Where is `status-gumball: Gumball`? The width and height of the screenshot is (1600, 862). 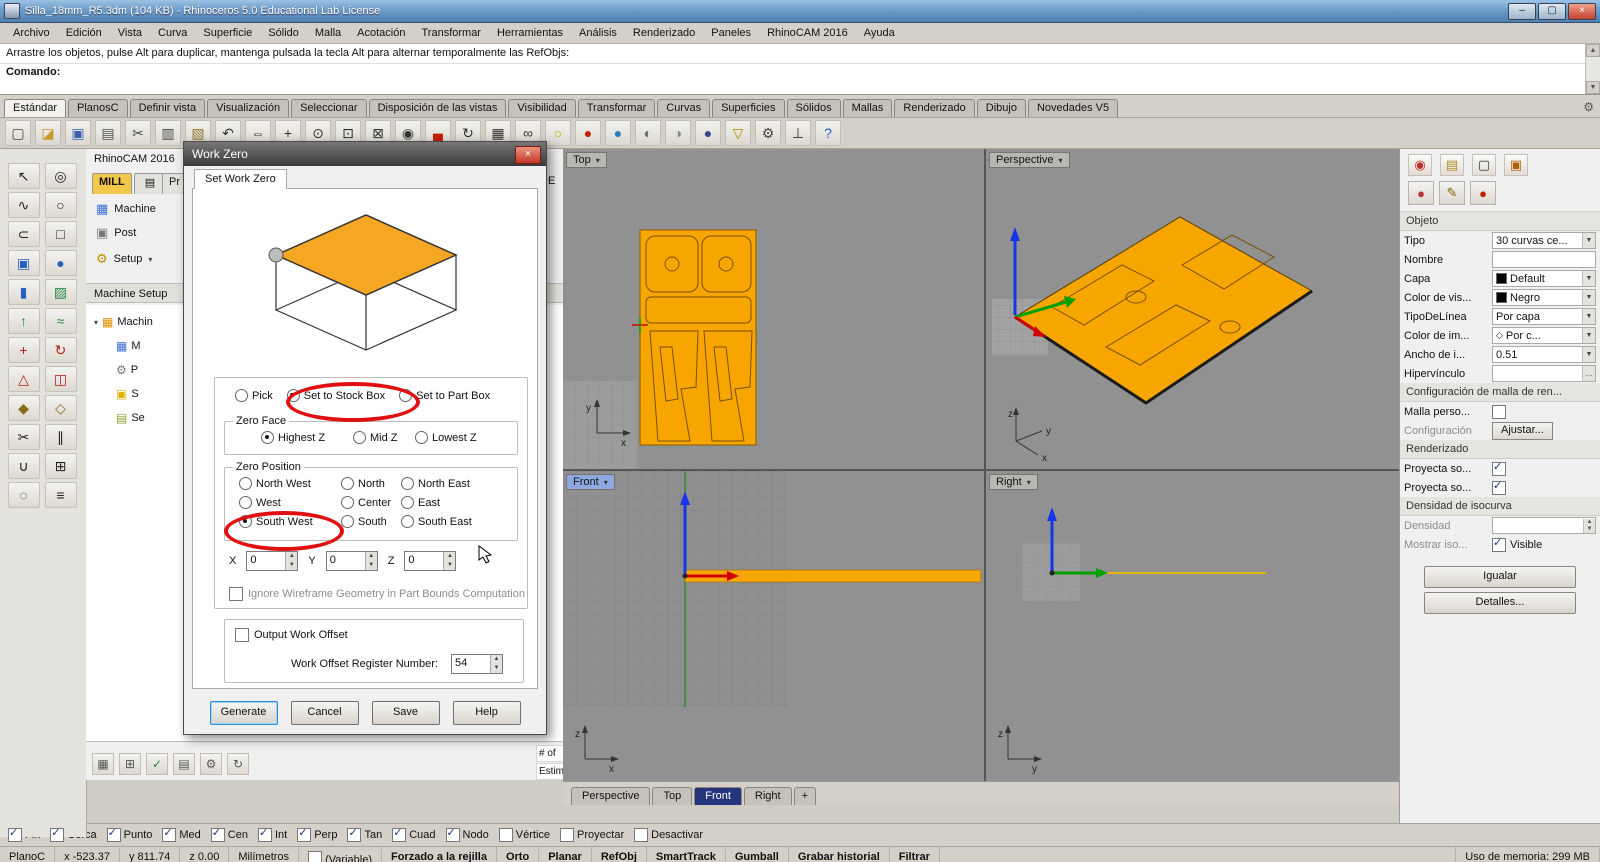 status-gumball: Gumball is located at coordinates (757, 854).